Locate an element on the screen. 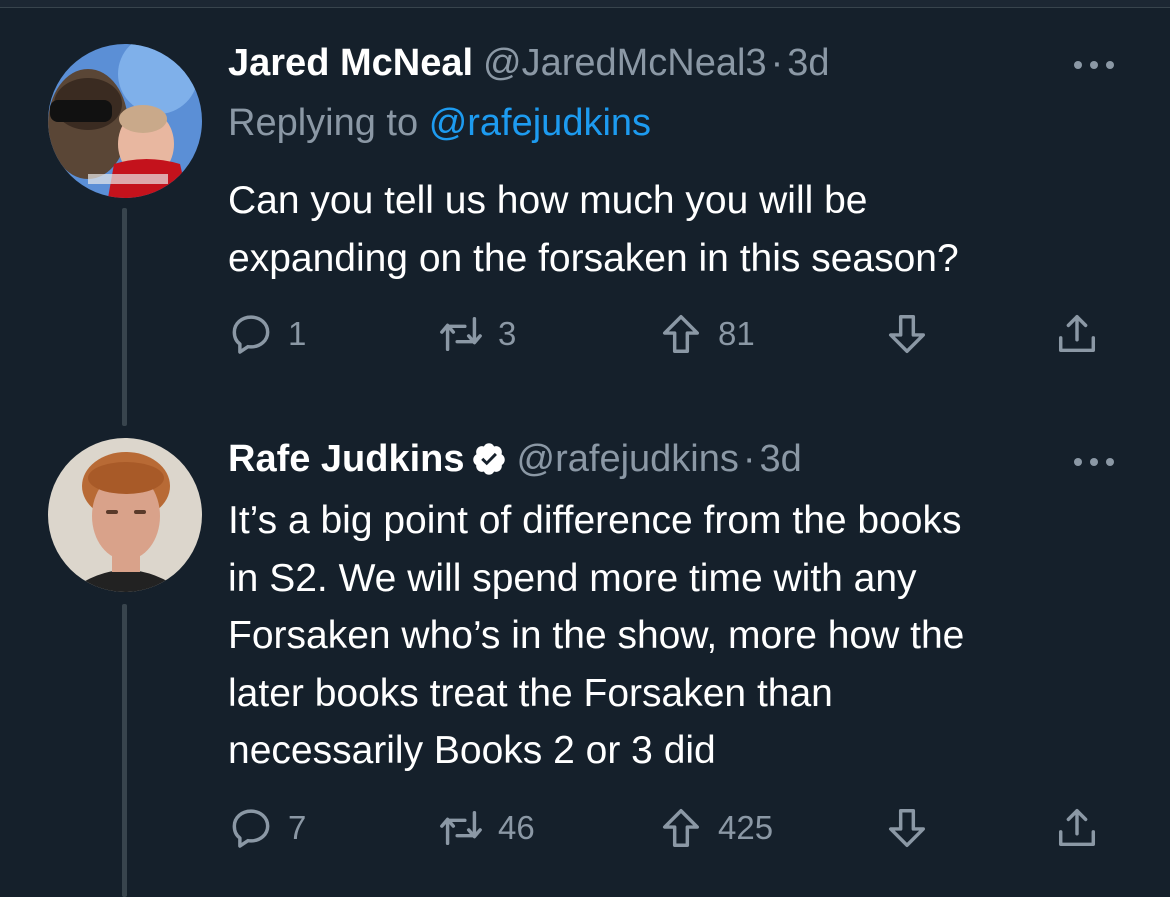  reply-button: 7 is located at coordinates (267, 828).